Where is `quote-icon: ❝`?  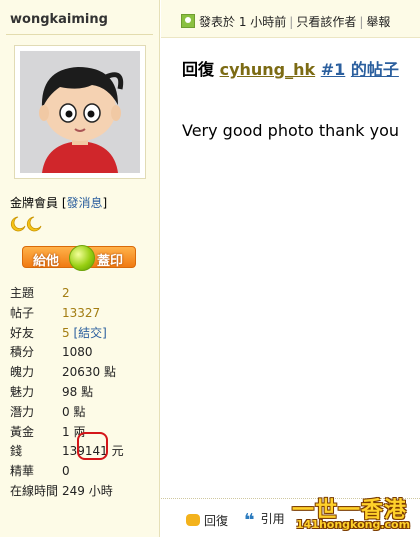
quote-icon: ❝ is located at coordinates (249, 520).